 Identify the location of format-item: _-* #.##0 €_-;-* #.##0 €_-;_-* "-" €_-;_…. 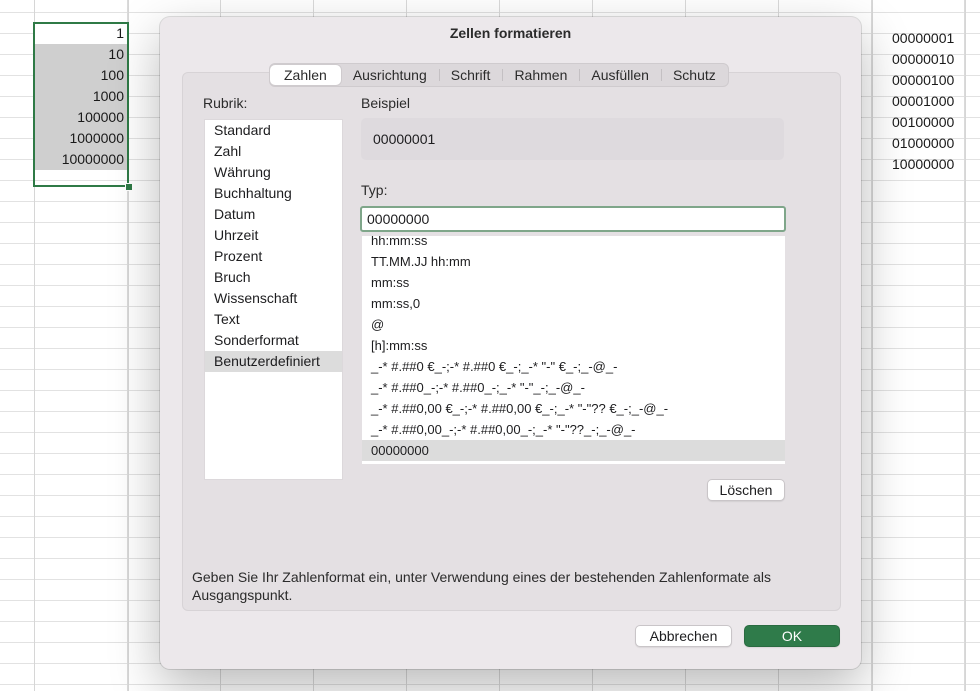
(573, 366).